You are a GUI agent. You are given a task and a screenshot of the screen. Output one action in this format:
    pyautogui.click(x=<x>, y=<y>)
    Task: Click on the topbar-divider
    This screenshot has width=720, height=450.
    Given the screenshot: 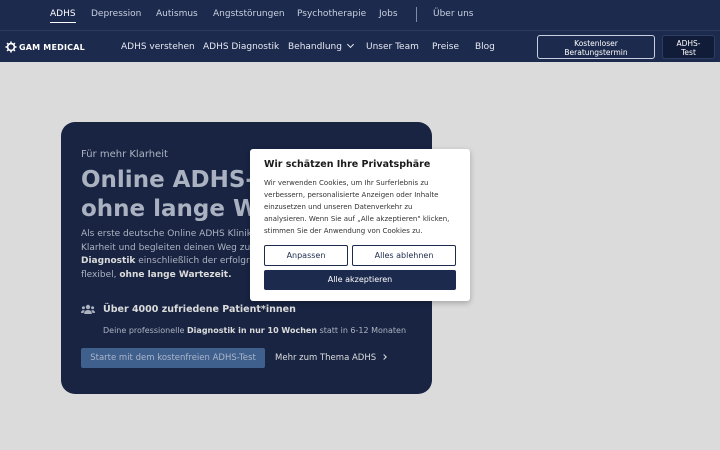 What is the action you would take?
    pyautogui.click(x=416, y=14)
    